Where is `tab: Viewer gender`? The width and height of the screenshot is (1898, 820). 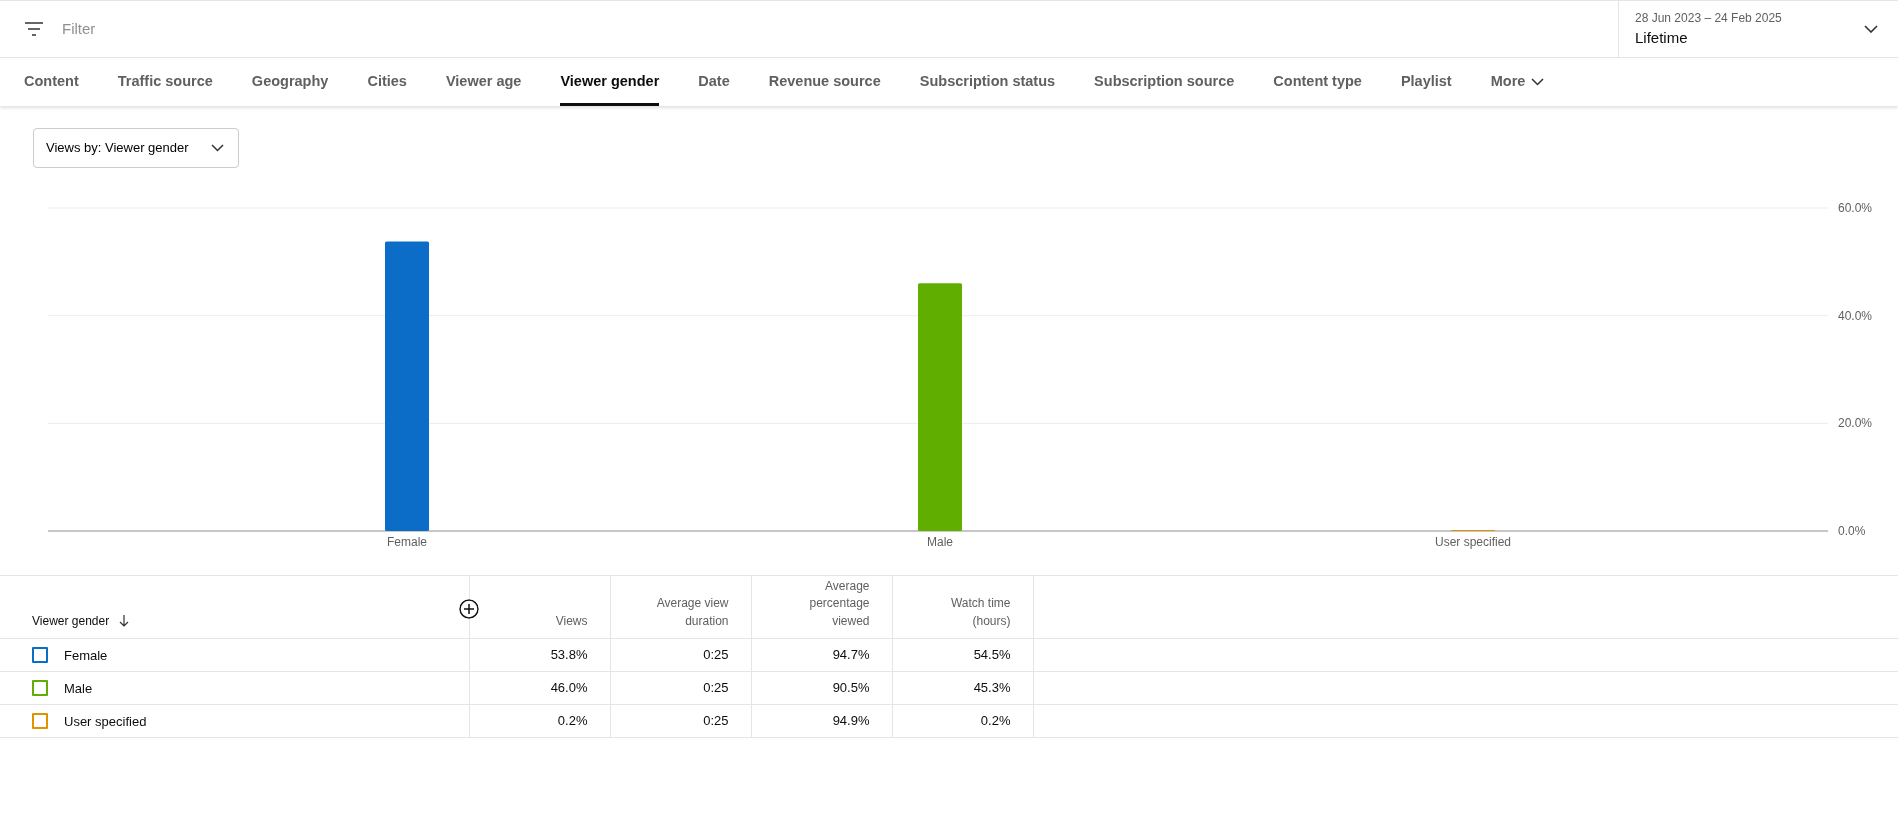 tab: Viewer gender is located at coordinates (610, 82).